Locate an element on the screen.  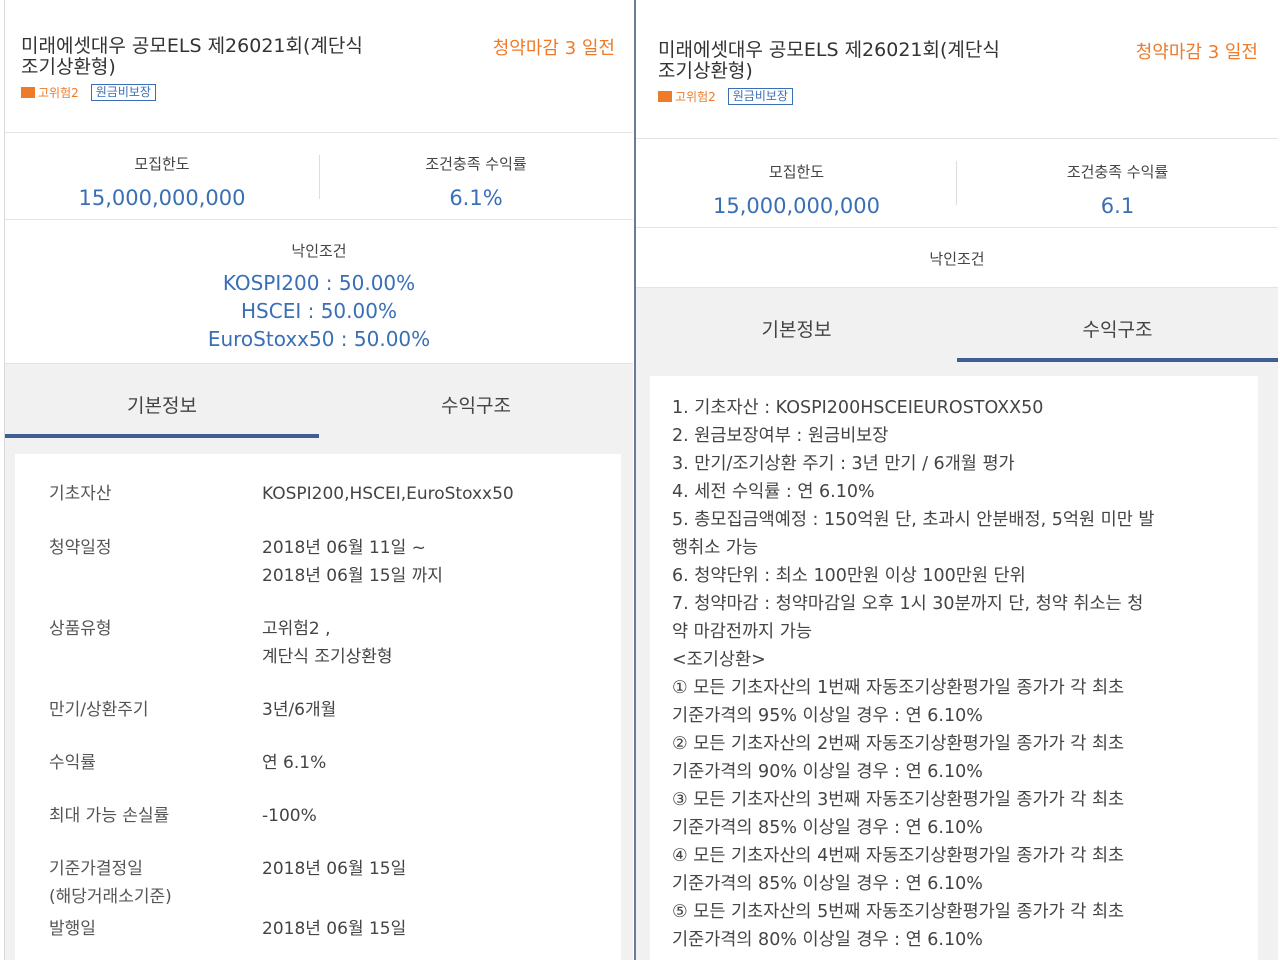
stat-value: 6.1 is located at coordinates (1117, 206).